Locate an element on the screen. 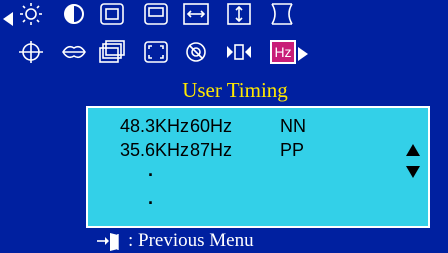  language-icon is located at coordinates (239, 52).